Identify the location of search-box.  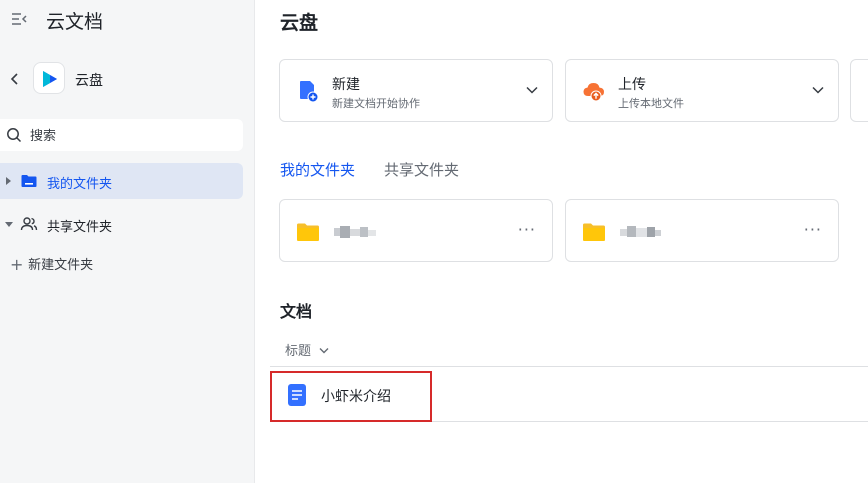
(121, 135).